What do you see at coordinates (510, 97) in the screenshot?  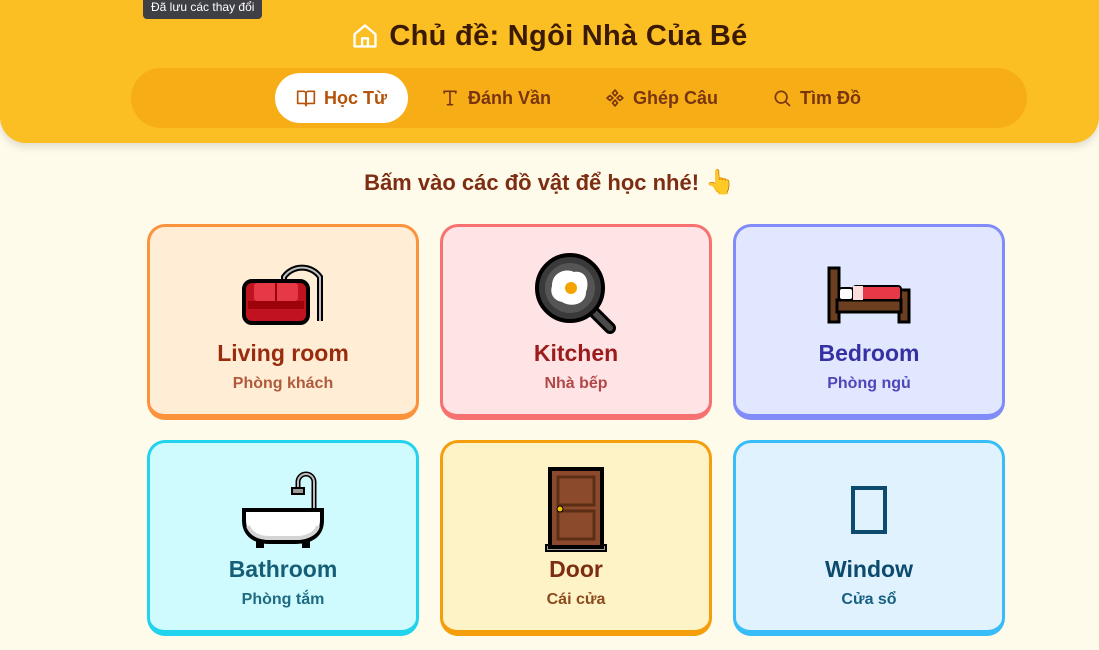 I see `tab-label: Đánh Vần` at bounding box center [510, 97].